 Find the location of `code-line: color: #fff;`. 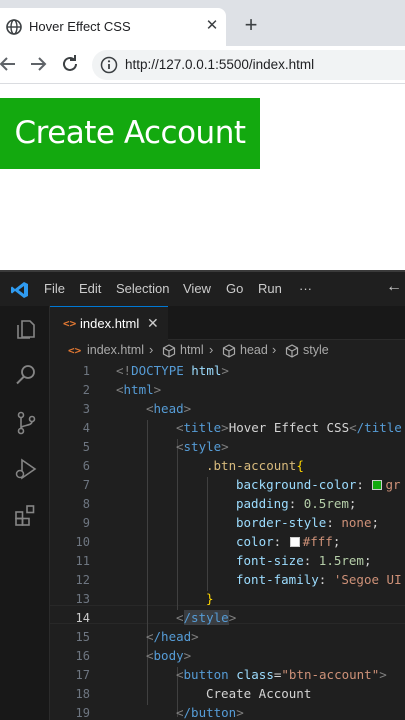

code-line: color: #fff; is located at coordinates (288, 541).